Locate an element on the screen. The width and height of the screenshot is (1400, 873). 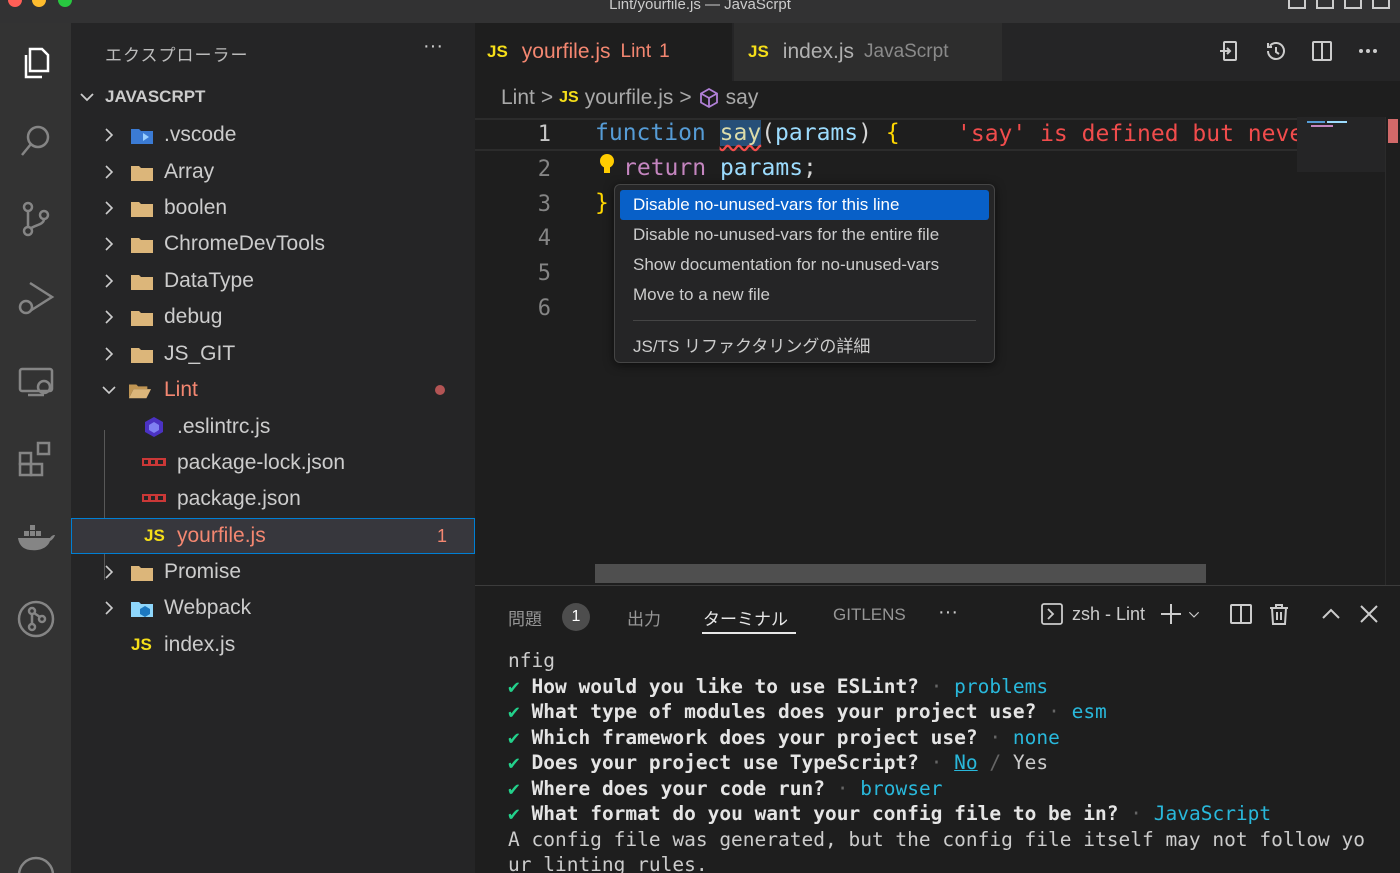
tree-item-package-json: package.json is located at coordinates (273, 499).